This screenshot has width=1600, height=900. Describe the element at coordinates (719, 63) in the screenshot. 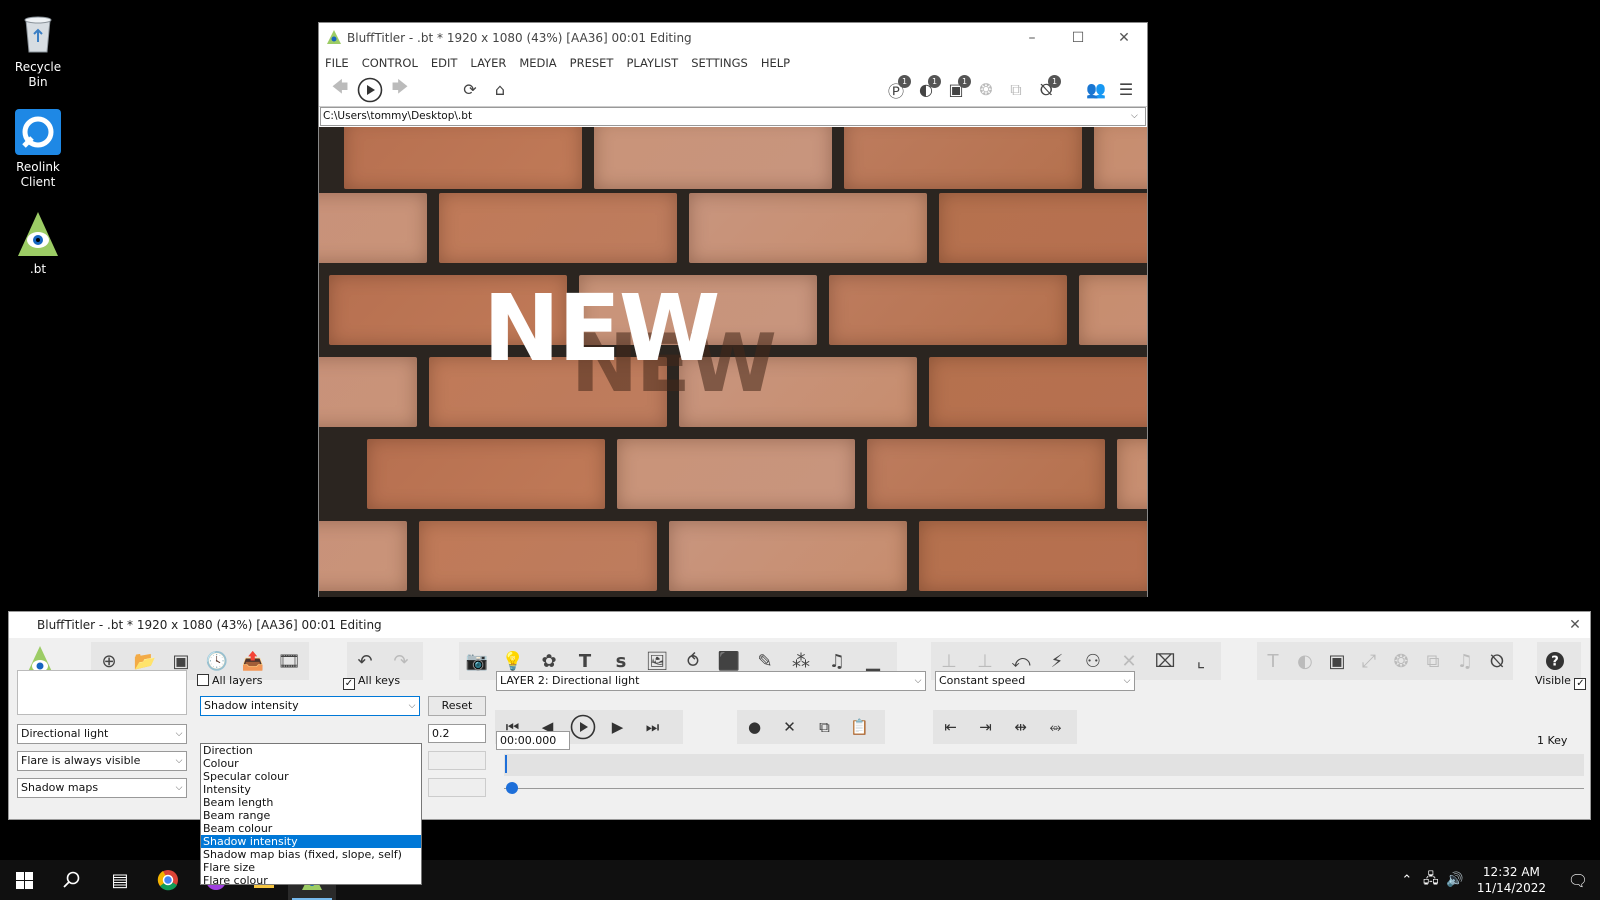

I see `menu-settings: SETTINGS` at that location.